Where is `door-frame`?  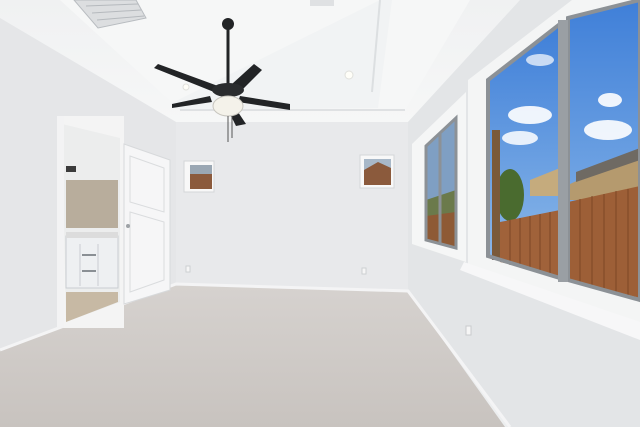
door-frame is located at coordinates (60, 222).